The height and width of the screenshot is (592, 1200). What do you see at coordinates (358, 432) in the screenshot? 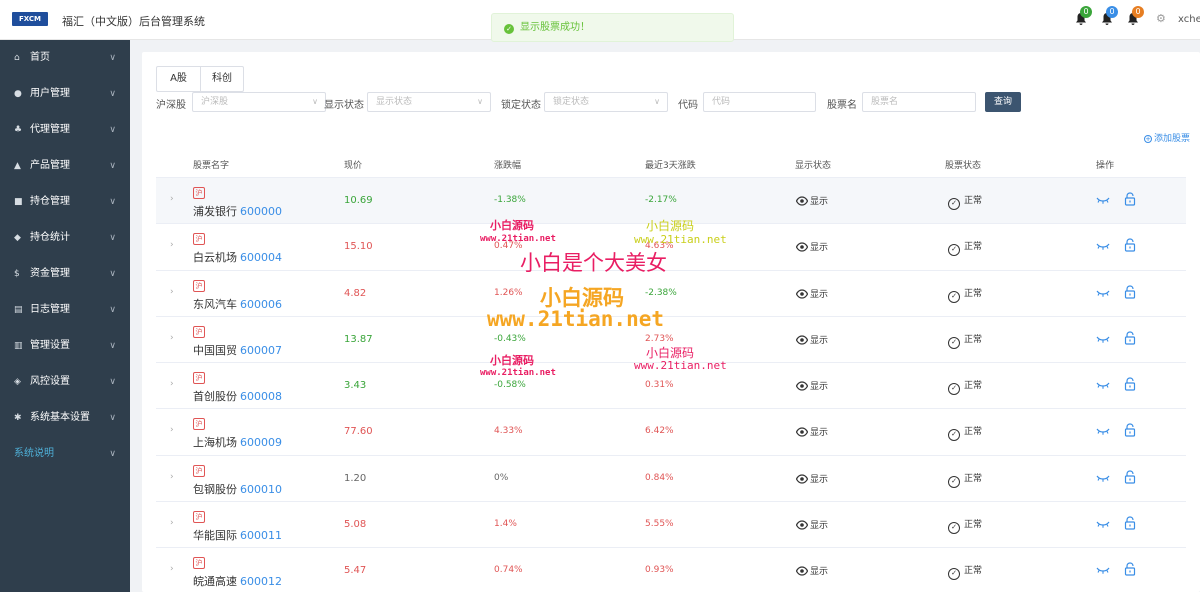
I see `price-cell: 77.60` at bounding box center [358, 432].